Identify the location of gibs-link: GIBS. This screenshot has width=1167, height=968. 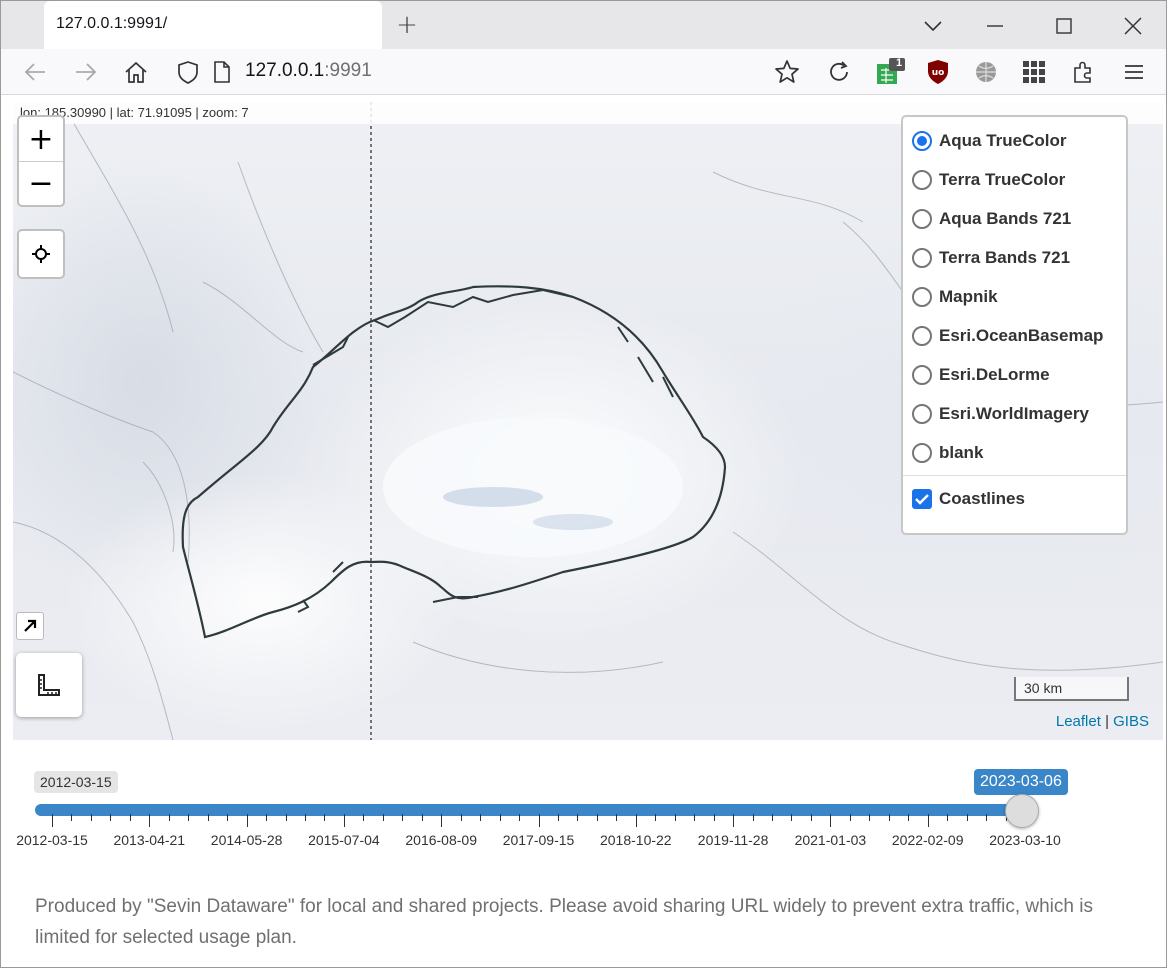
(1131, 721).